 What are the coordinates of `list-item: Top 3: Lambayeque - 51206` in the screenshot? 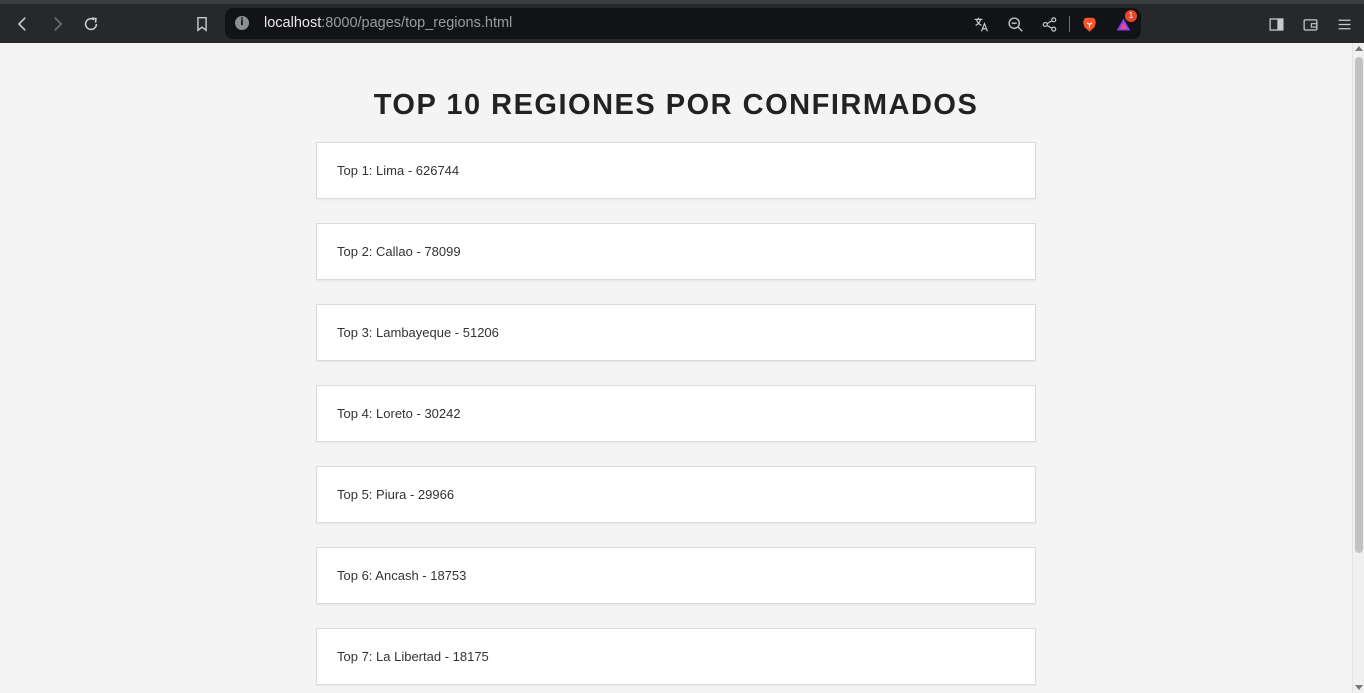 It's located at (676, 332).